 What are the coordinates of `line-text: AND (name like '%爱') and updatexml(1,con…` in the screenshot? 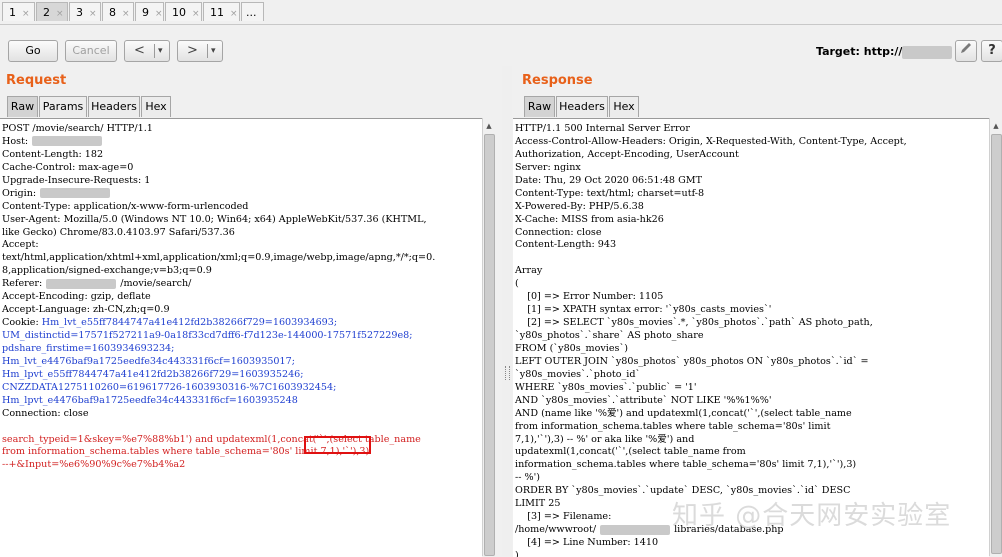 It's located at (683, 413).